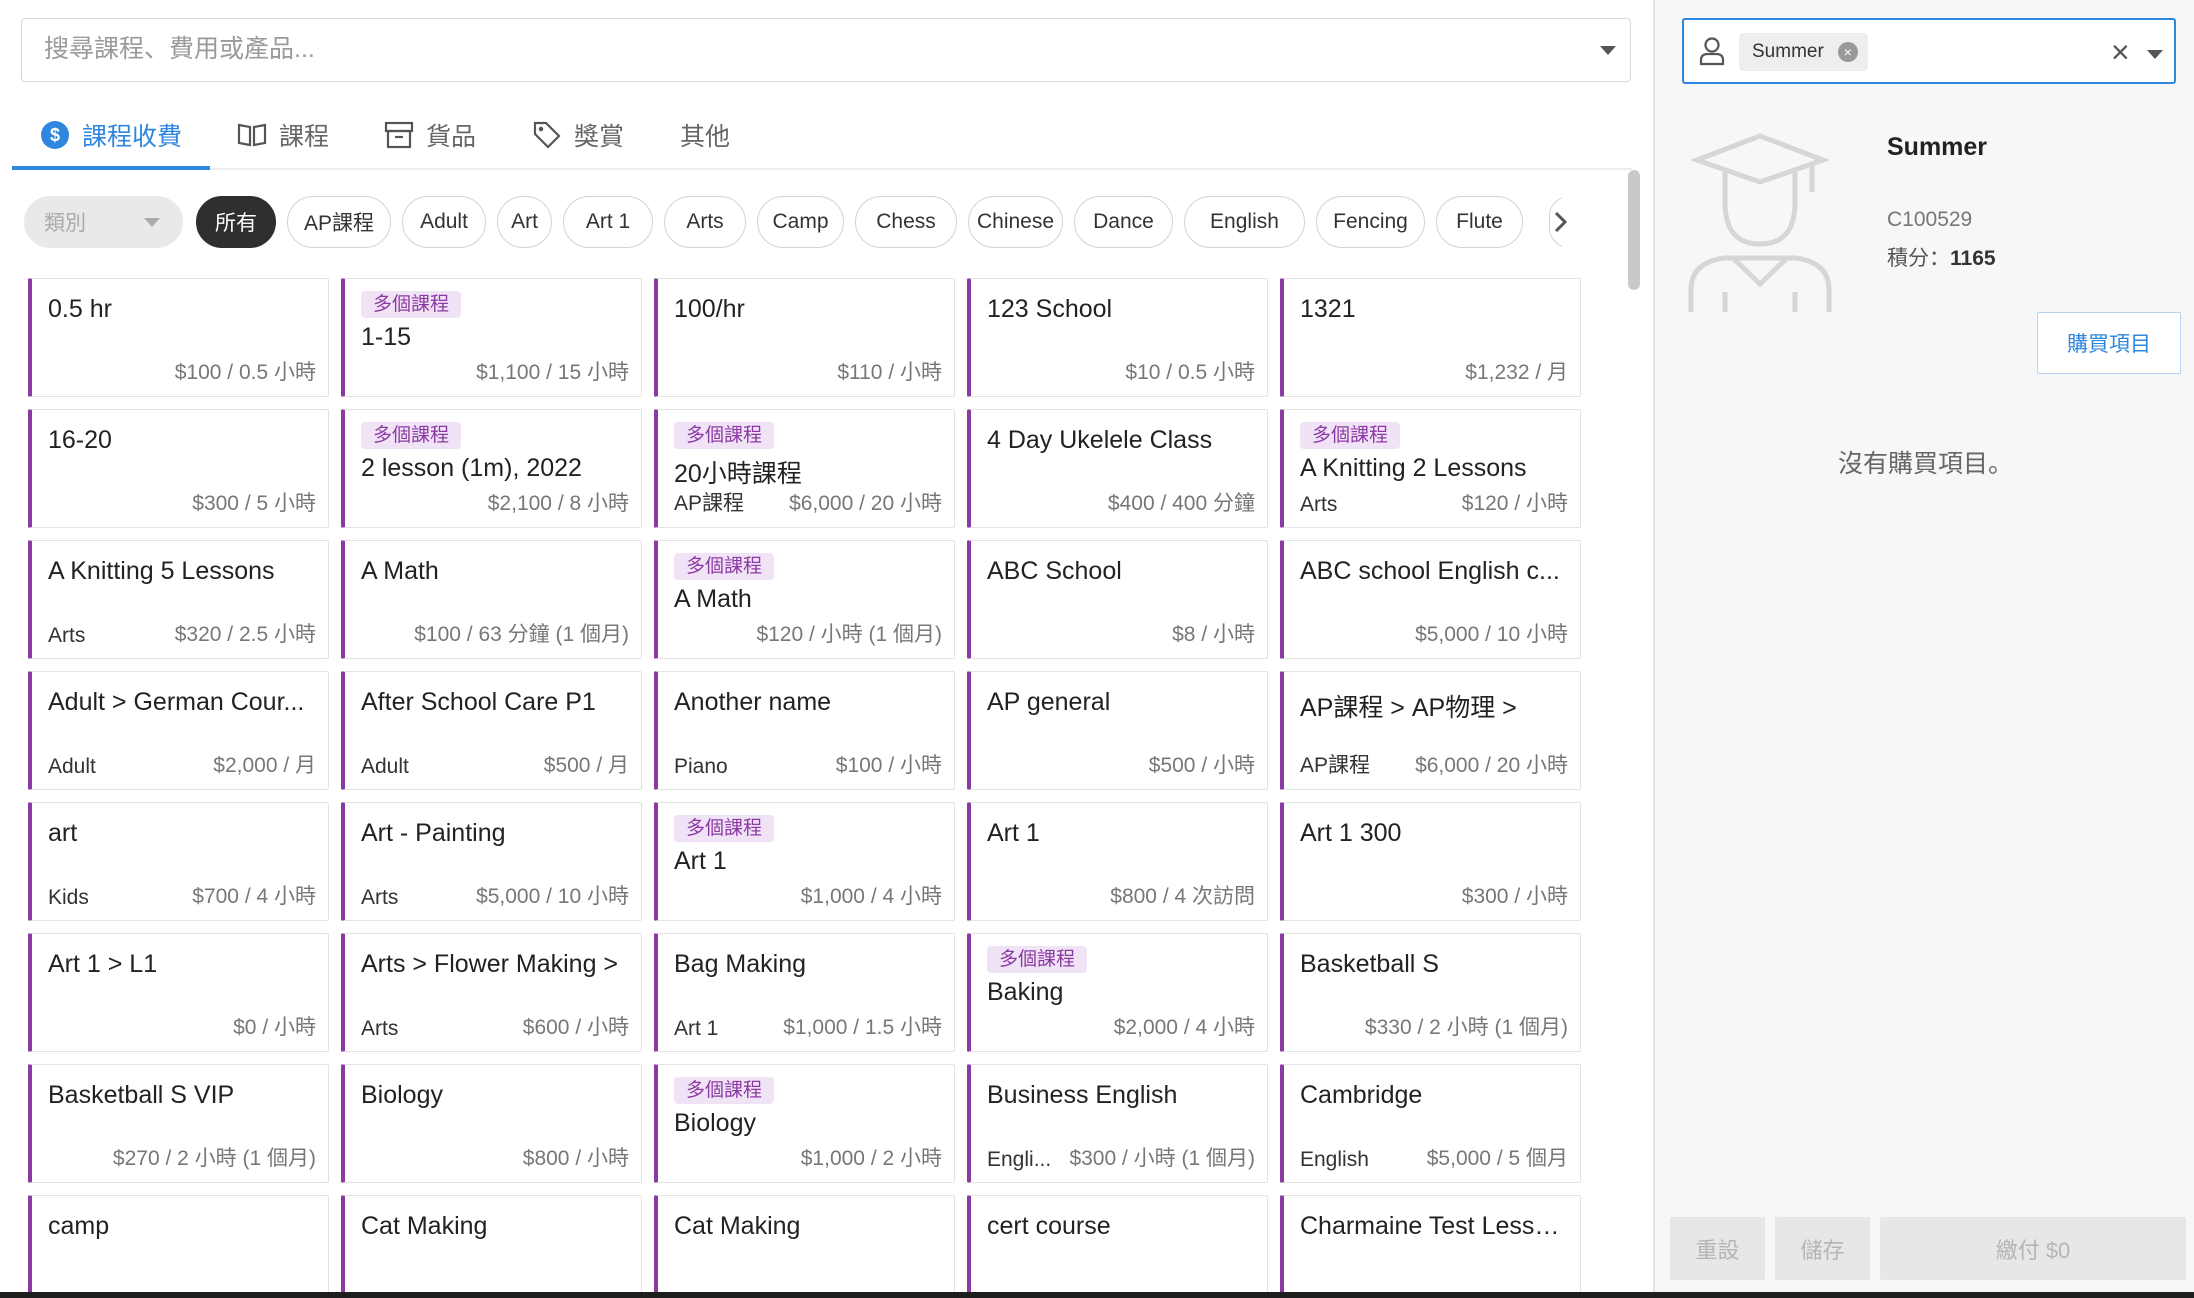 Image resolution: width=2194 pixels, height=1298 pixels. What do you see at coordinates (1361, 1095) in the screenshot?
I see `course-name: Cambridge` at bounding box center [1361, 1095].